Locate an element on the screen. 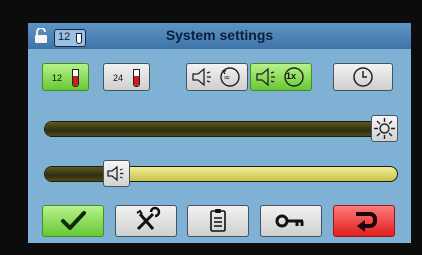  title-bar: 12 System settings is located at coordinates (219, 36).